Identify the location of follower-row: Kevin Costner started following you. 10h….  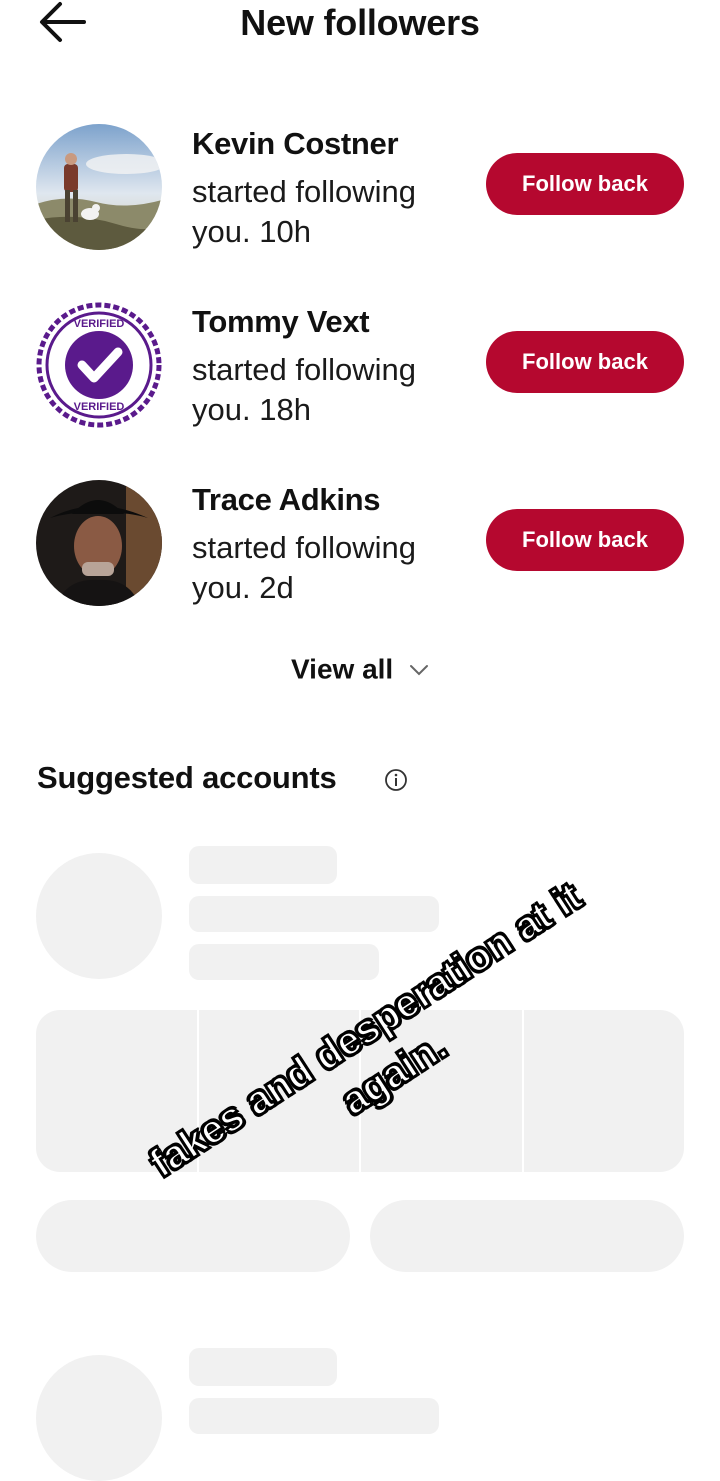
(360, 190).